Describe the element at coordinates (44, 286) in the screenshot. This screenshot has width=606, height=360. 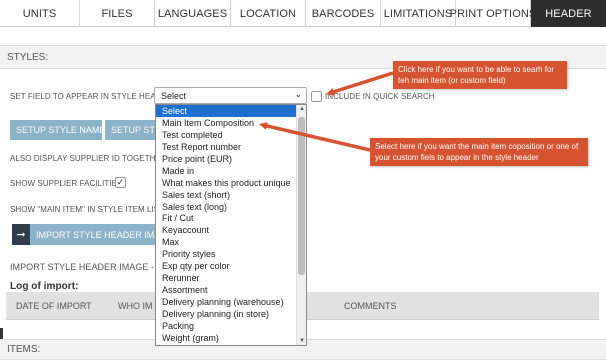
I see `log-title: Log of import:` at that location.